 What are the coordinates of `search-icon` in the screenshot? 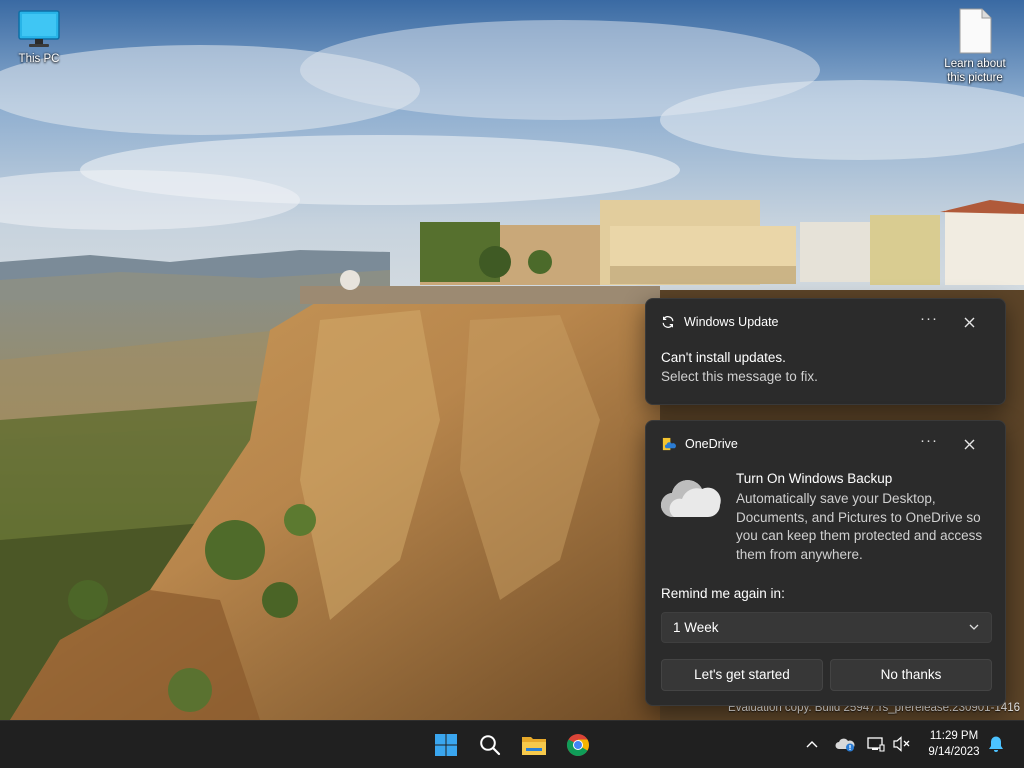 It's located at (490, 745).